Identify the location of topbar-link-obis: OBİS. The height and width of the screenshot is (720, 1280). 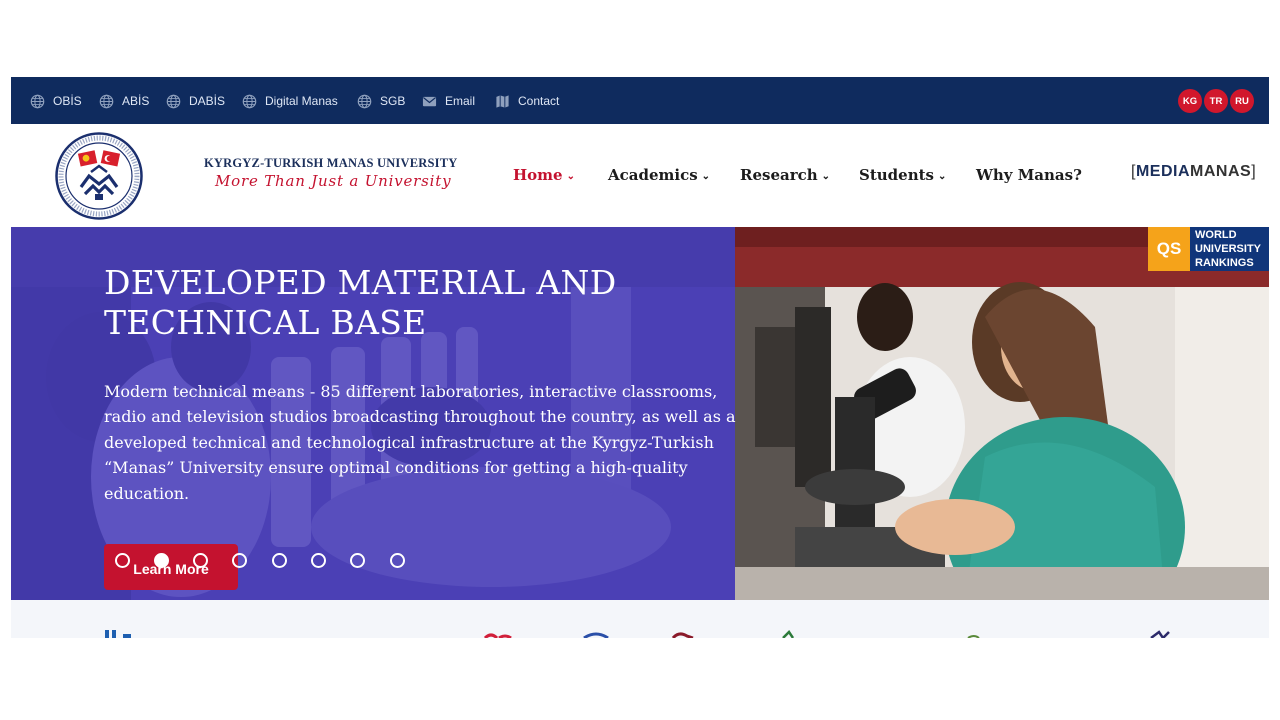
(56, 101).